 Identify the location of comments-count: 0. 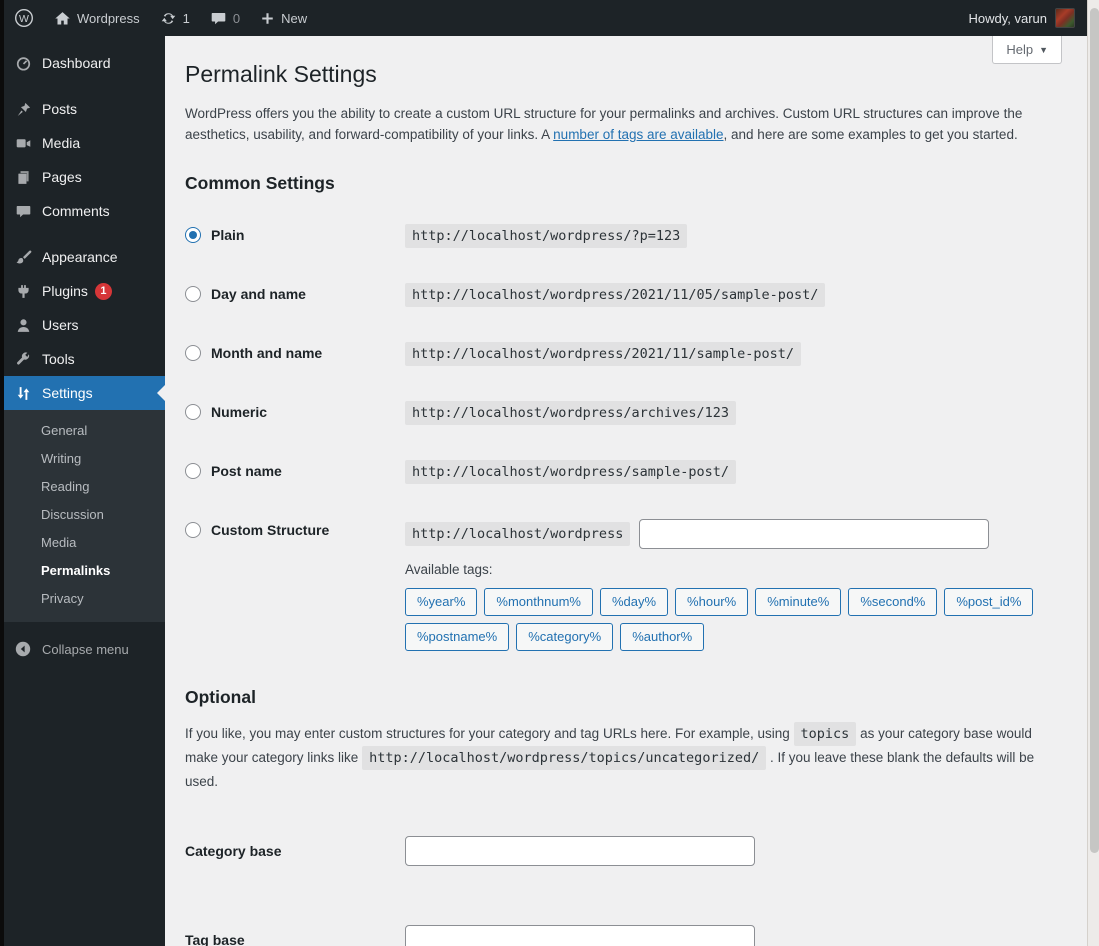
(236, 18).